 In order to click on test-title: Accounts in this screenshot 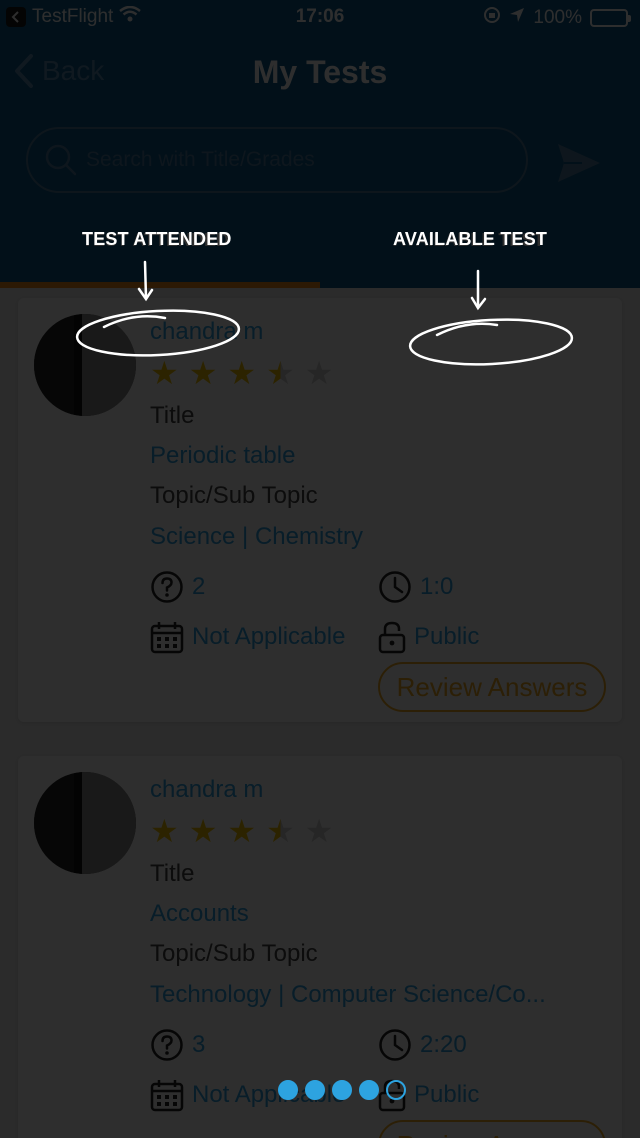, I will do `click(199, 913)`.